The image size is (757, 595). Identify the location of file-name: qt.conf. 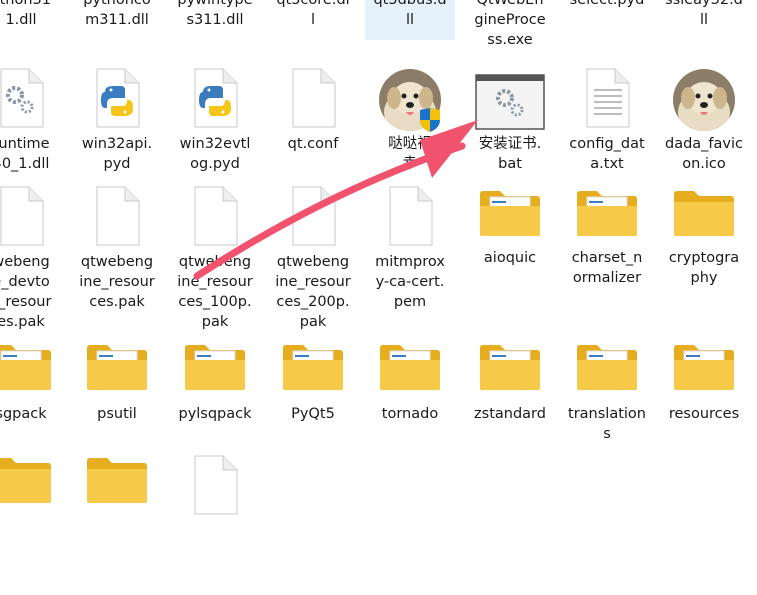
(313, 144).